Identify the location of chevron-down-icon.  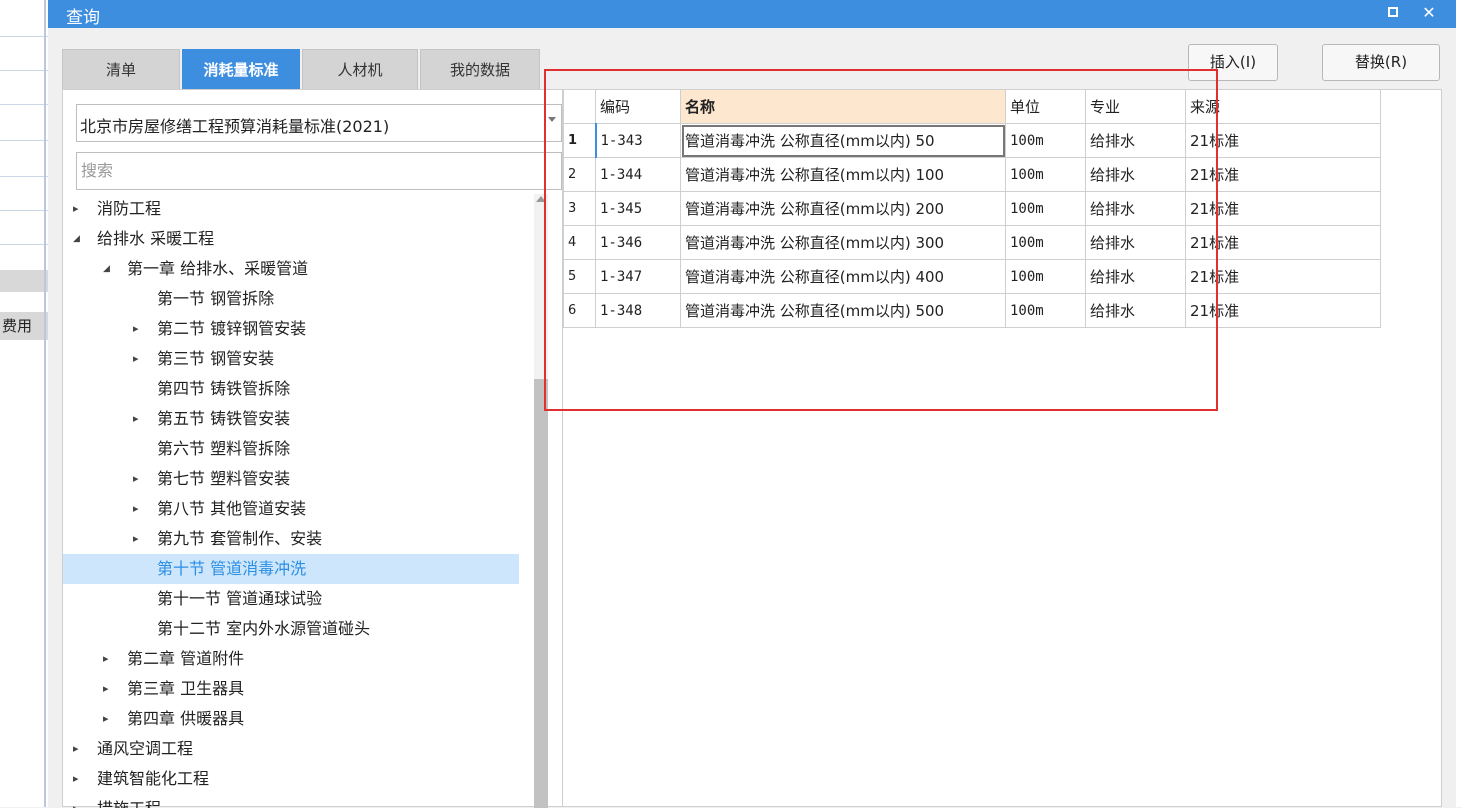
(552, 119).